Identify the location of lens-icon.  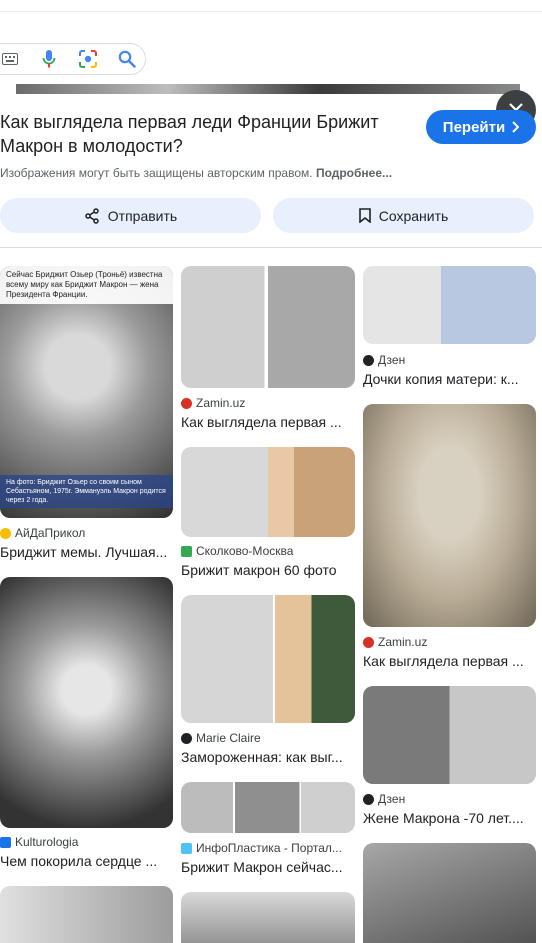
(88, 59).